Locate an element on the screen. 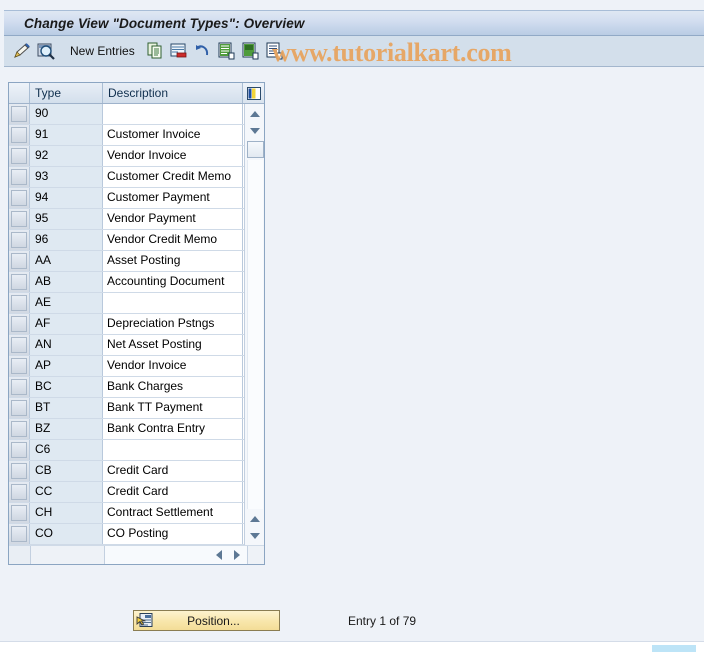 This screenshot has height=655, width=704. cell-description: Accounting Document is located at coordinates (173, 282).